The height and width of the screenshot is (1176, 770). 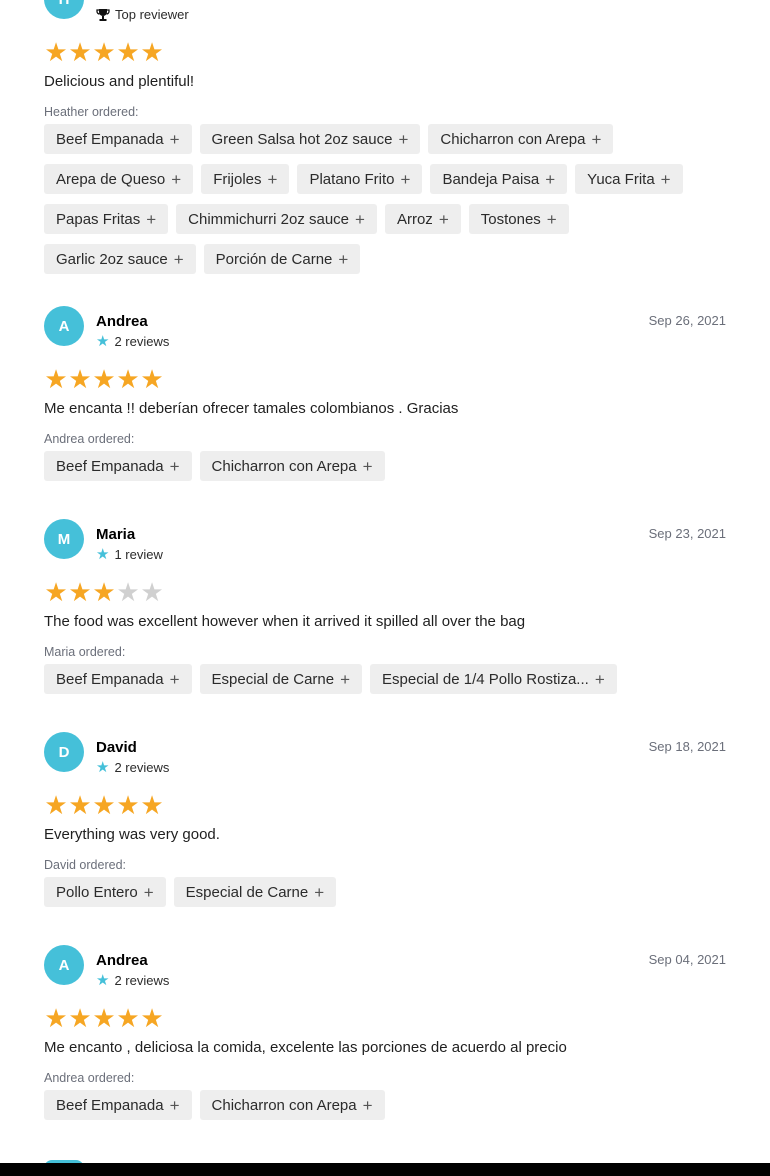 I want to click on ordered-item-label: Tostones, so click(x=510, y=219).